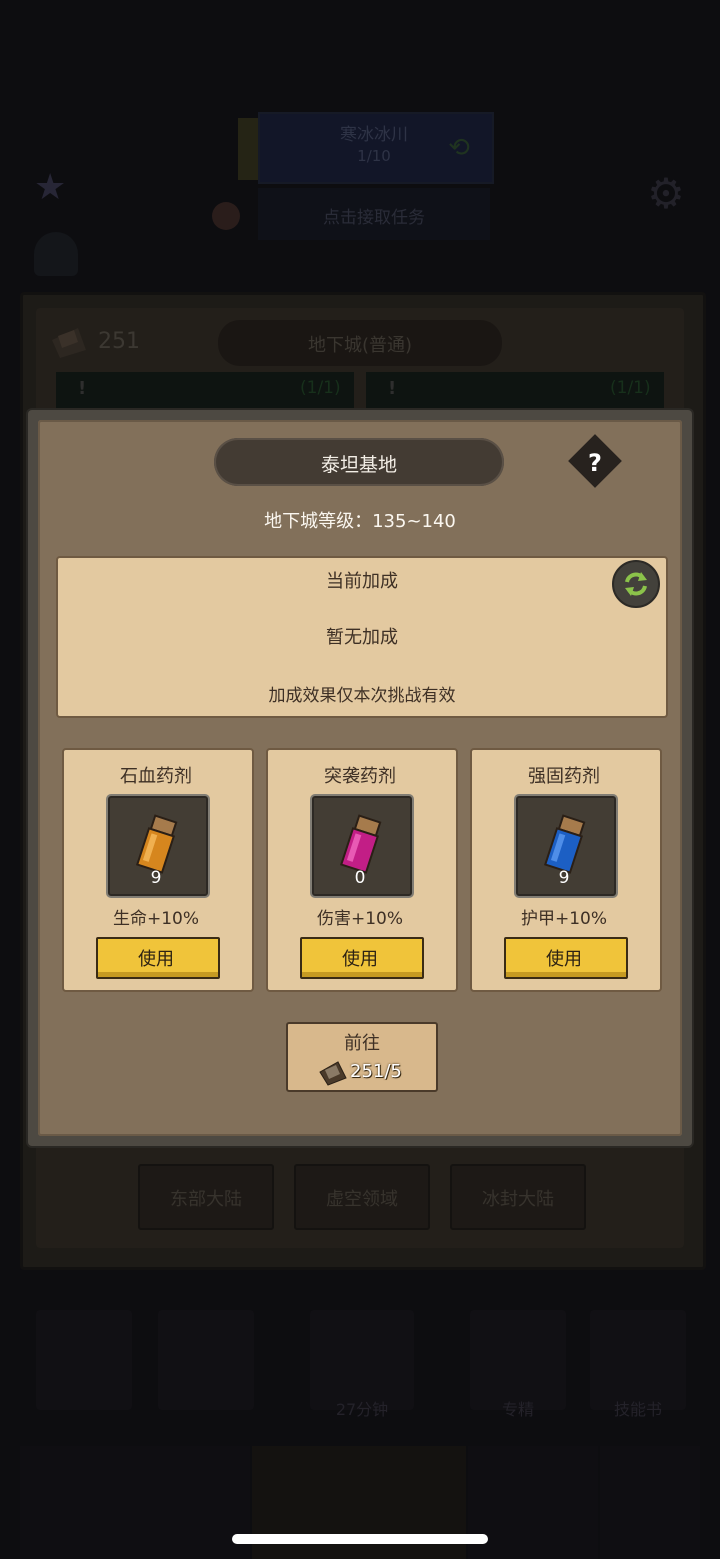 This screenshot has height=1559, width=720. I want to click on quest-refresh-icon: ⟲, so click(459, 148).